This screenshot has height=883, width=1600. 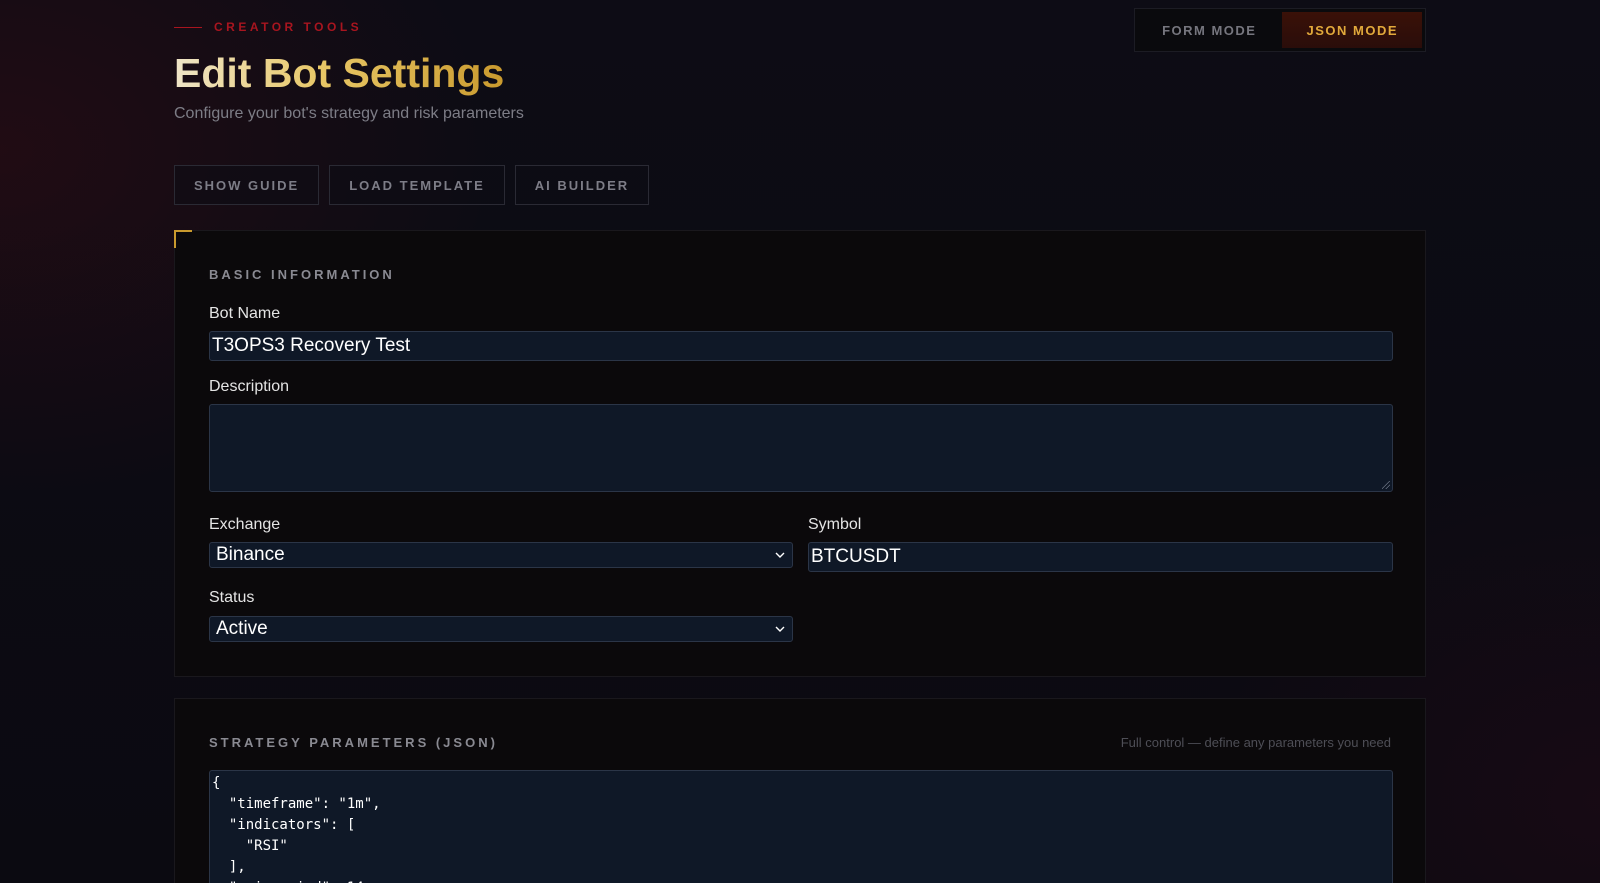 I want to click on eyebrow-line, so click(x=188, y=27).